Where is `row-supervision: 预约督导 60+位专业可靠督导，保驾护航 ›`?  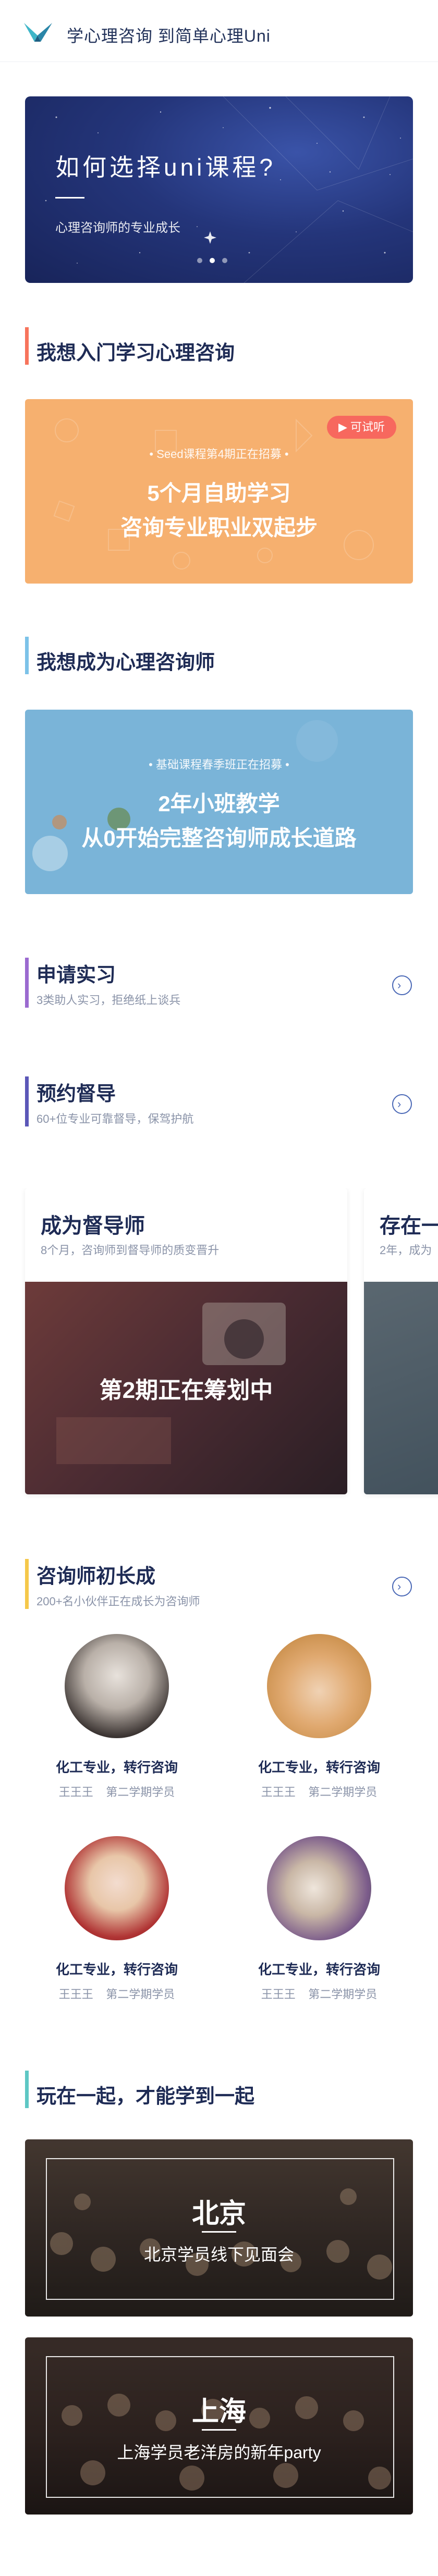 row-supervision: 预约督导 60+位专业可靠督导，保驾护航 › is located at coordinates (219, 1104).